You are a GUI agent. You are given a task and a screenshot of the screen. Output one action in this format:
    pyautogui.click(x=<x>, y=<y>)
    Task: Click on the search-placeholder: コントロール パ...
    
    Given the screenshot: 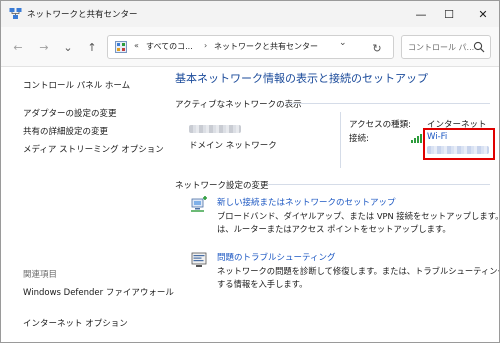 What is the action you would take?
    pyautogui.click(x=441, y=47)
    